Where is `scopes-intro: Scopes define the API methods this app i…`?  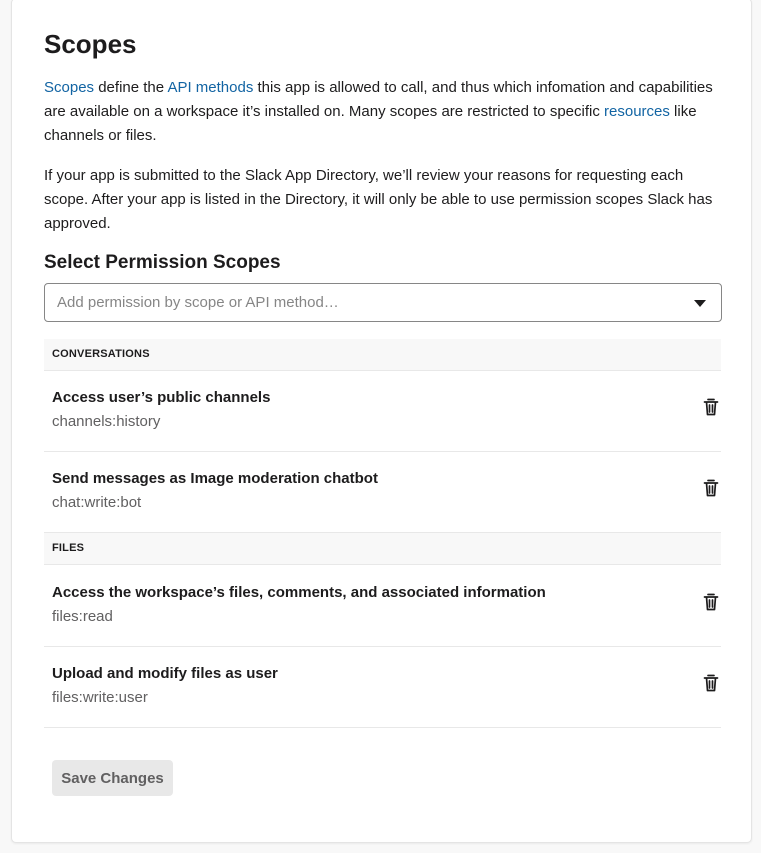
scopes-intro: Scopes define the API methods this app i… is located at coordinates (382, 112).